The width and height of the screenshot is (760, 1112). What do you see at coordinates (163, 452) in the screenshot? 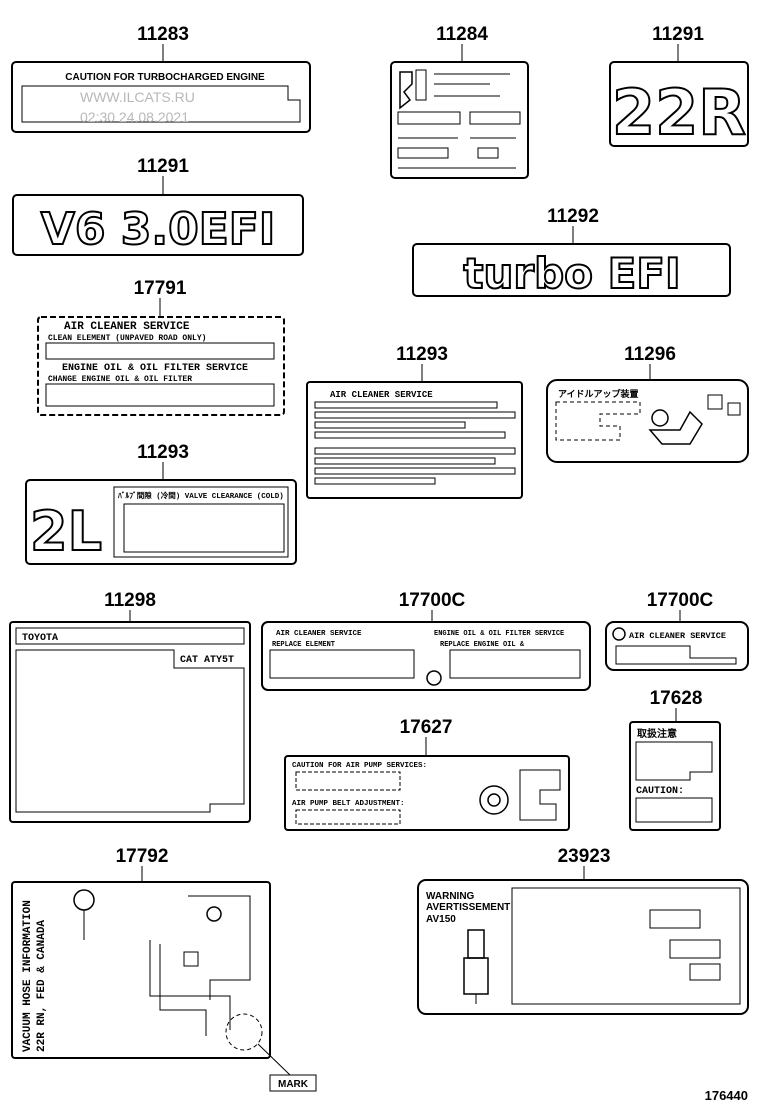
I see `part-number-11293-b: 11293` at bounding box center [163, 452].